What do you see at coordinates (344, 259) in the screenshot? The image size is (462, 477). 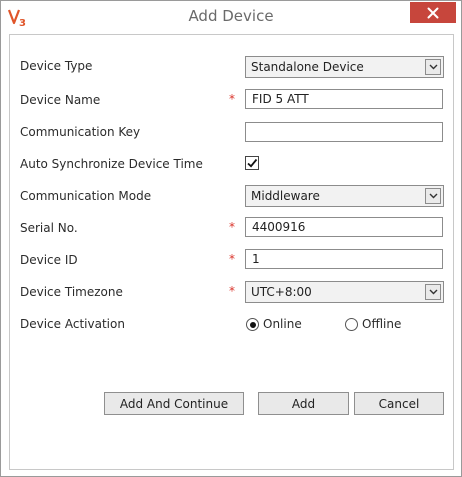 I see `device-id-input: 1` at bounding box center [344, 259].